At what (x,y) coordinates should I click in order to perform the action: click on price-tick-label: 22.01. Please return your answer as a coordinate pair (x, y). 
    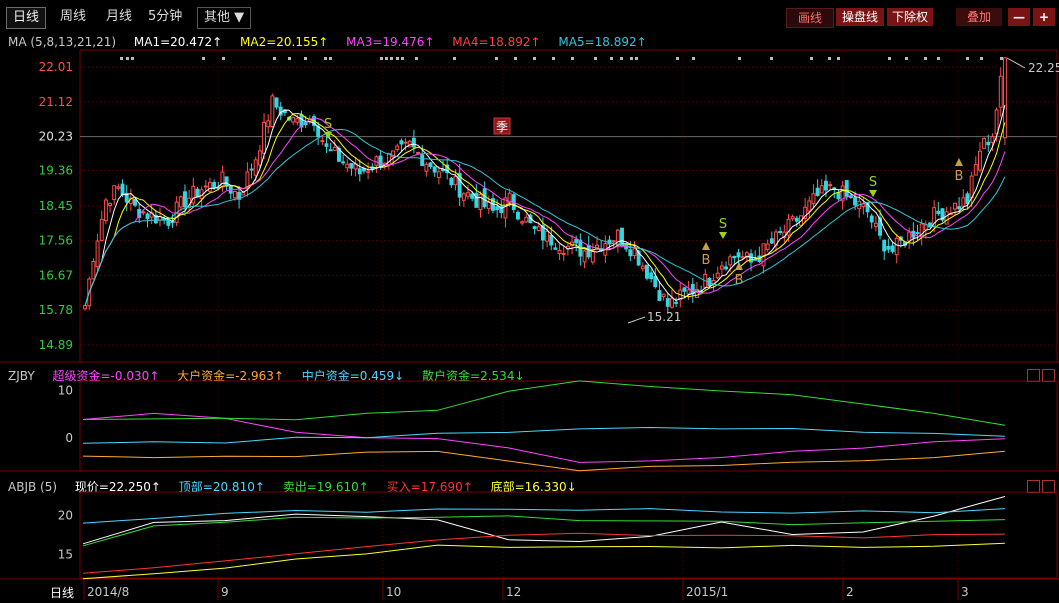
    Looking at the image, I should click on (56, 67).